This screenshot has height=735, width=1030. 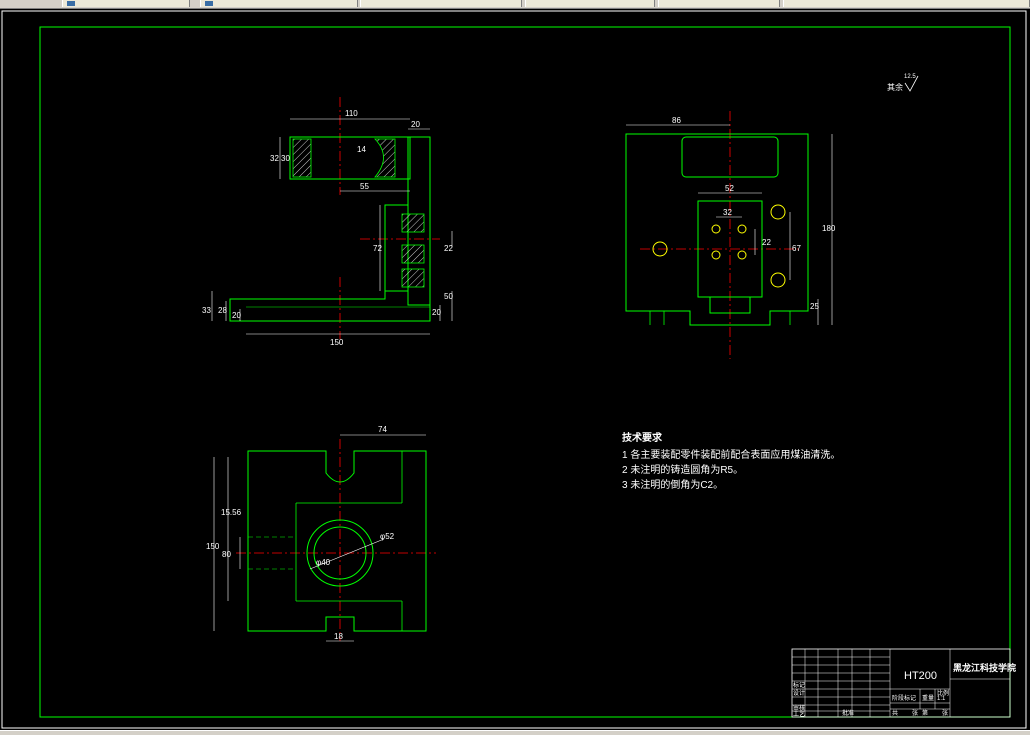 I want to click on dimension-label: 67, so click(x=796, y=248).